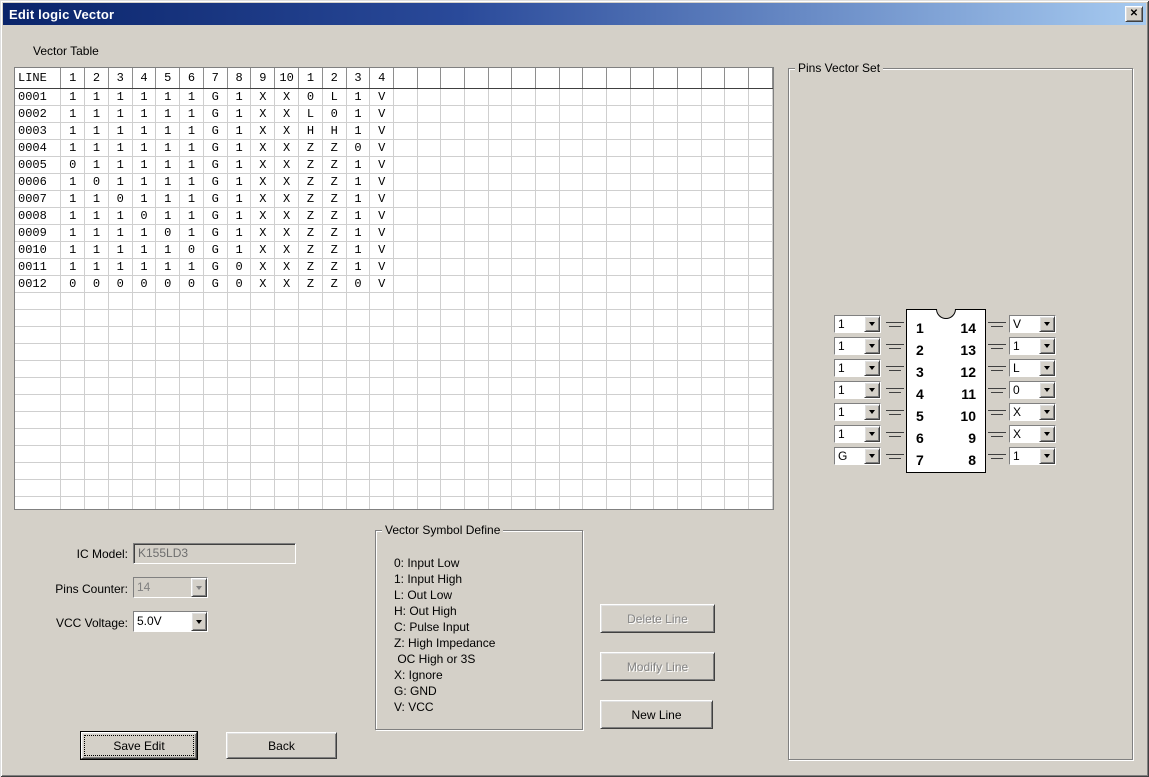 The width and height of the screenshot is (1149, 777). Describe the element at coordinates (281, 745) in the screenshot. I see `back-button: Back` at that location.